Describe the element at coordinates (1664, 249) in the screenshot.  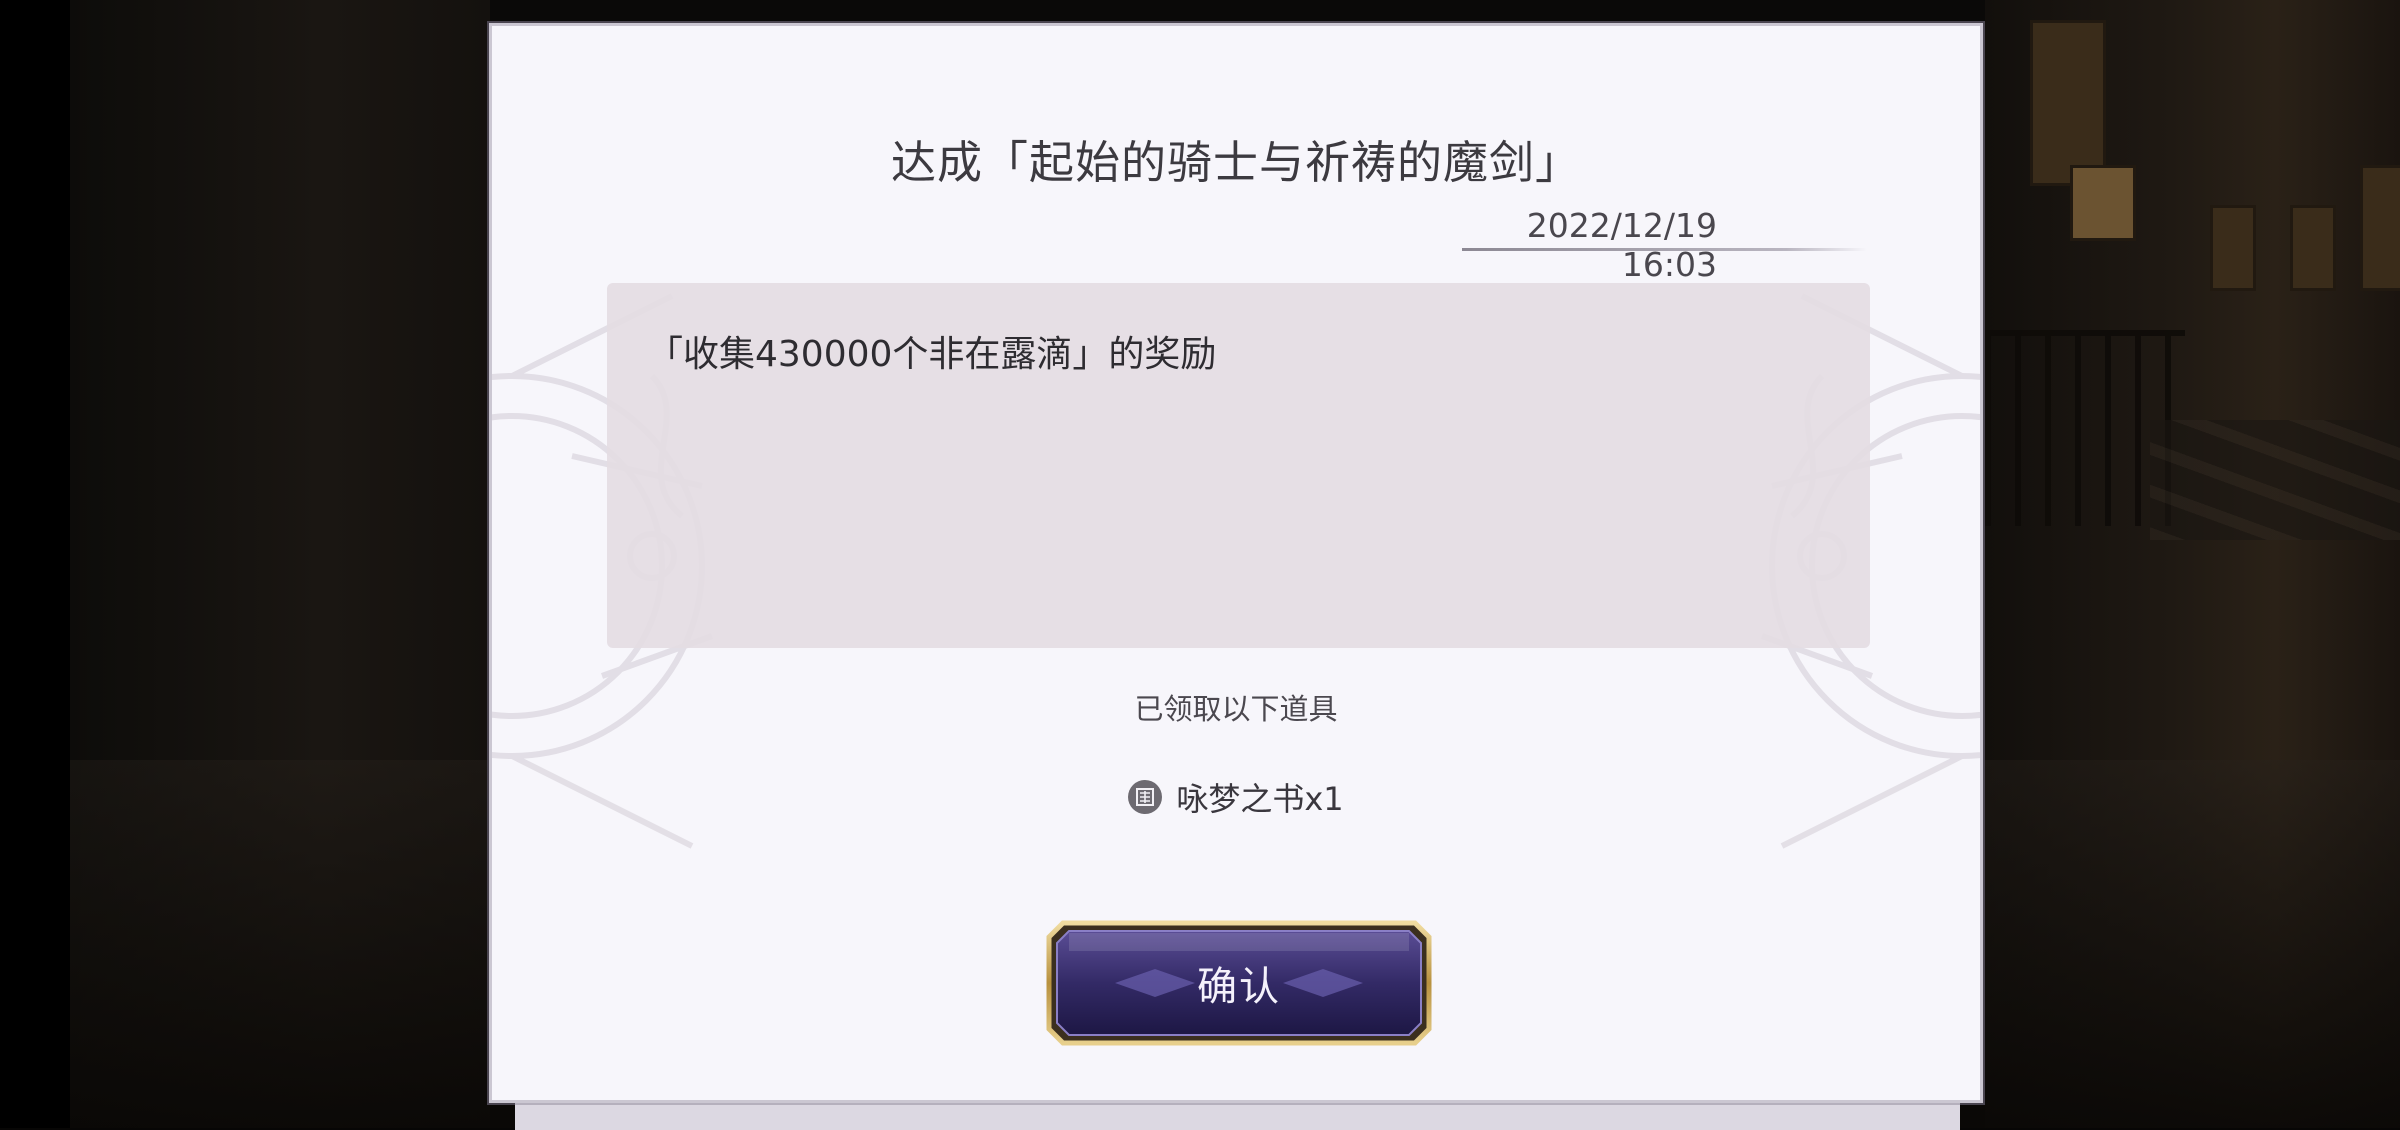
I see `timestamp-underline` at that location.